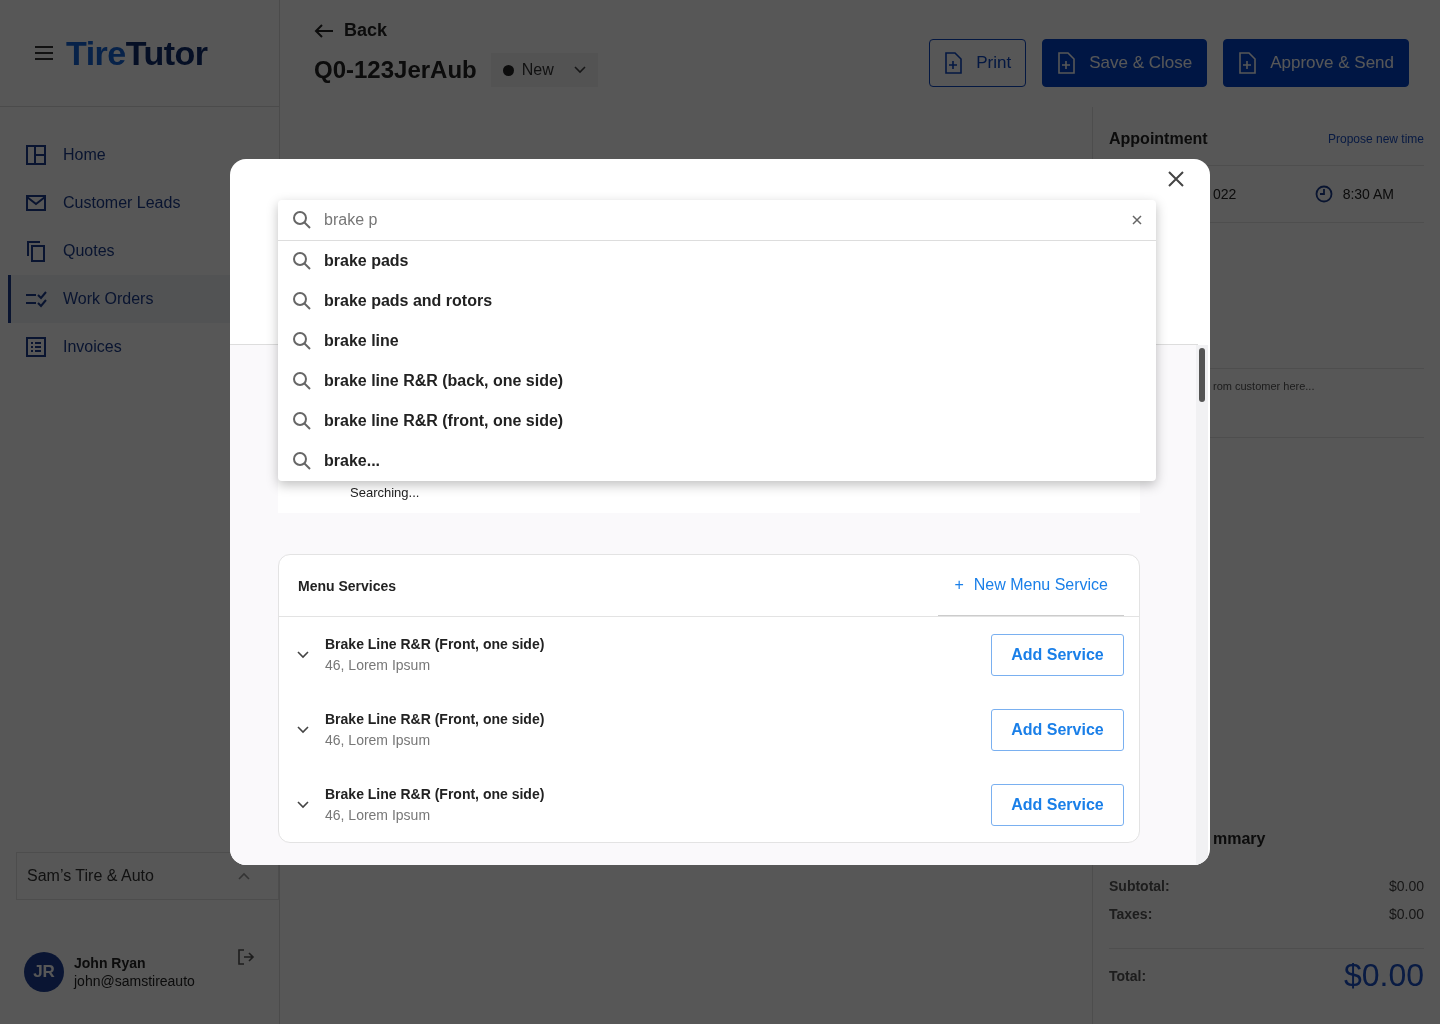  Describe the element at coordinates (717, 220) in the screenshot. I see `search-field: brake p` at that location.